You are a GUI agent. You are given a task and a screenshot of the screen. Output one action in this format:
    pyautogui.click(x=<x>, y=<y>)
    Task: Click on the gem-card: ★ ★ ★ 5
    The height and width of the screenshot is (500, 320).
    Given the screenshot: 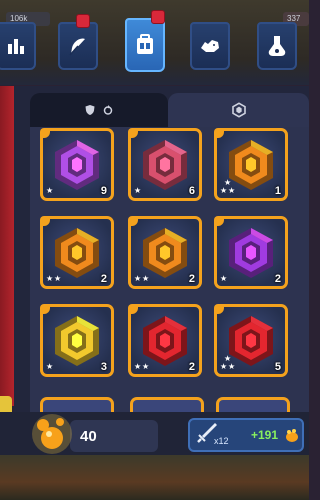 What is the action you would take?
    pyautogui.click(x=251, y=340)
    